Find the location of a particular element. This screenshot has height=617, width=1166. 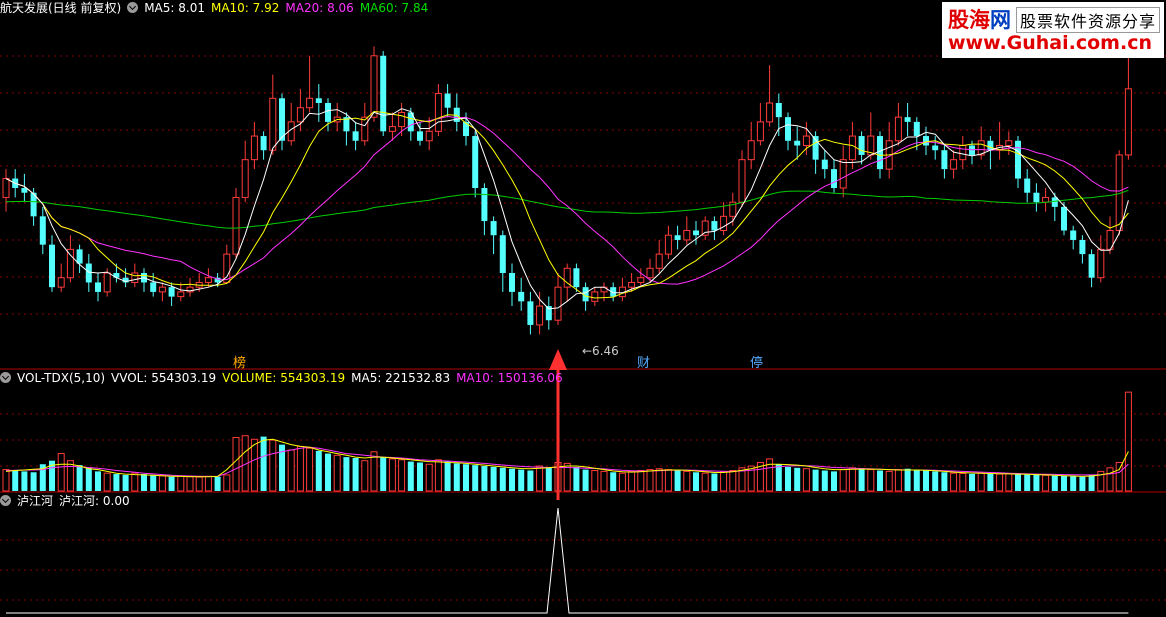

logo-name-b: 网 is located at coordinates (1000, 20).